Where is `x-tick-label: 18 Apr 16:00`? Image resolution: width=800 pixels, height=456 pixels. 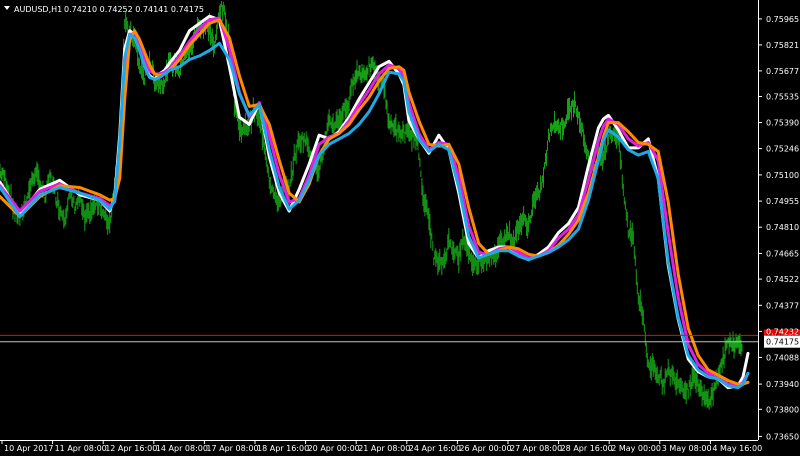
x-tick-label: 18 Apr 16:00 is located at coordinates (283, 448).